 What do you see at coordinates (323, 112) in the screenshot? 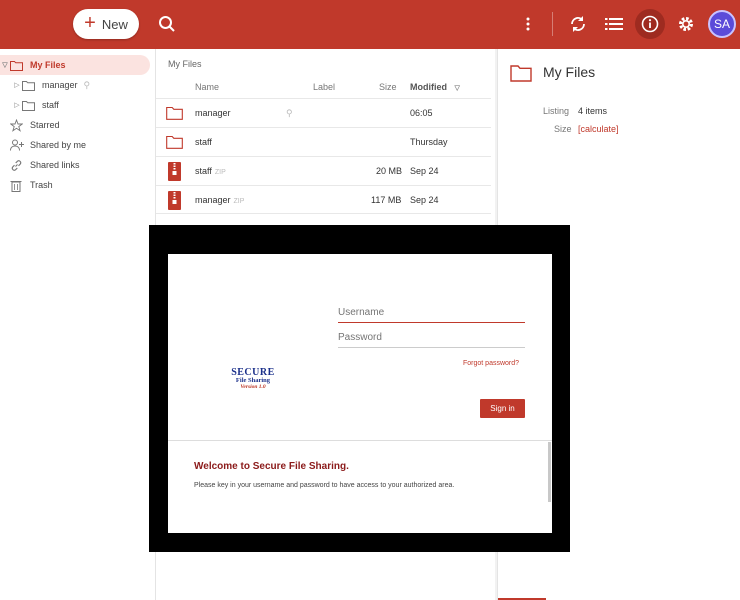
I see `file-row: manager ⚲ 06:05` at bounding box center [323, 112].